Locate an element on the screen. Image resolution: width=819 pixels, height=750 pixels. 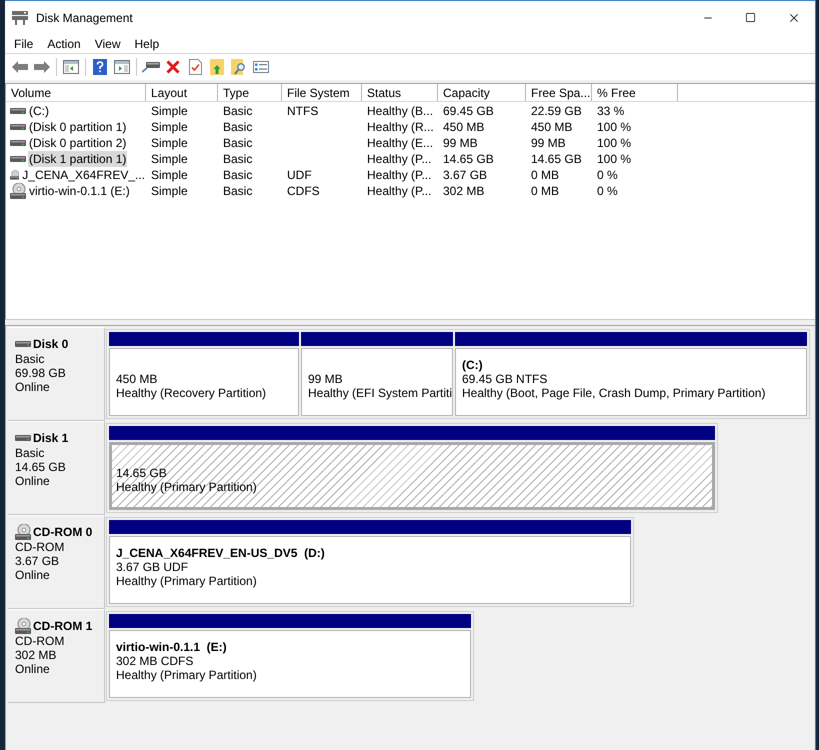
disk-type: CD-ROM is located at coordinates (39, 641).